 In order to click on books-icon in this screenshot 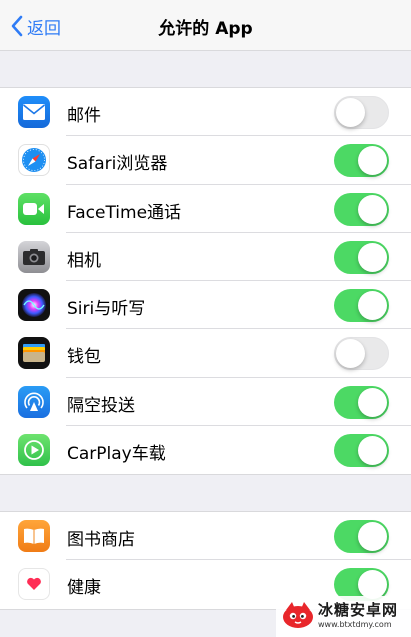, I will do `click(34, 536)`.